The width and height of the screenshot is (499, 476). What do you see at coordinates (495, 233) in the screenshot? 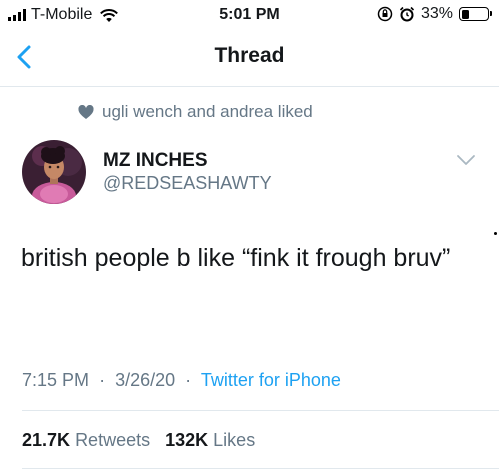
I see `stray-dot` at bounding box center [495, 233].